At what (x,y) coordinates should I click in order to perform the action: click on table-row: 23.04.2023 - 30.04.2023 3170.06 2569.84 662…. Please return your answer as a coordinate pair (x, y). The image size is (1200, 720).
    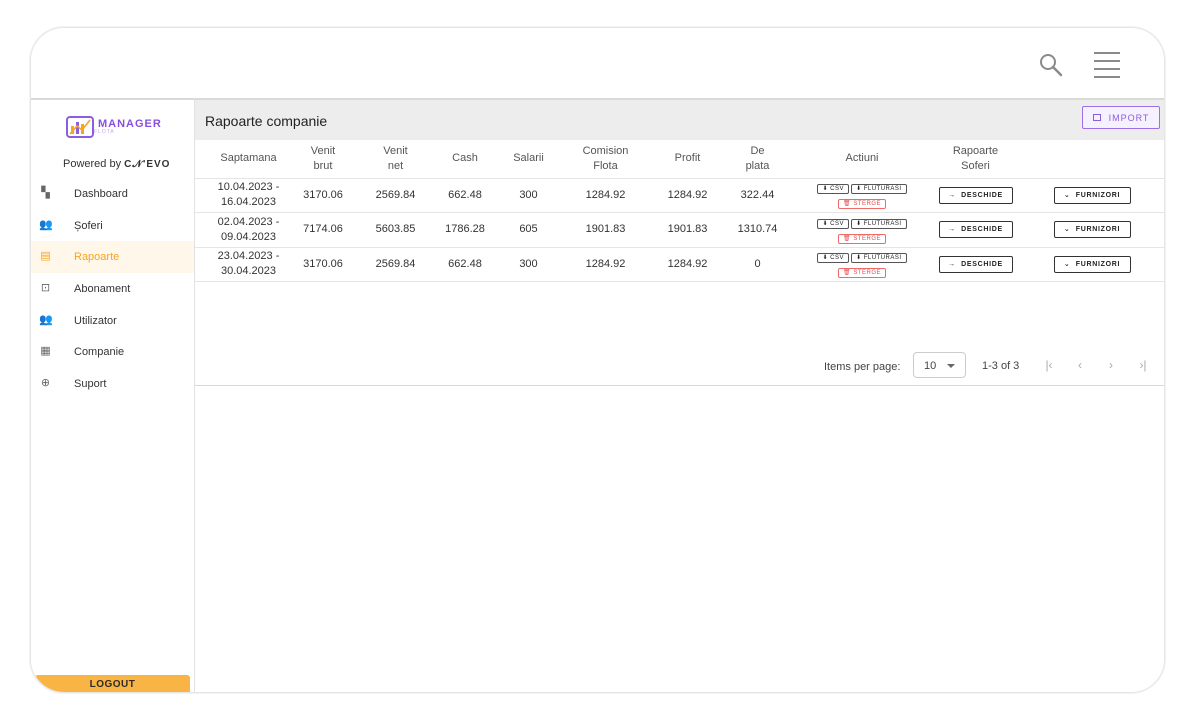
    Looking at the image, I should click on (679, 264).